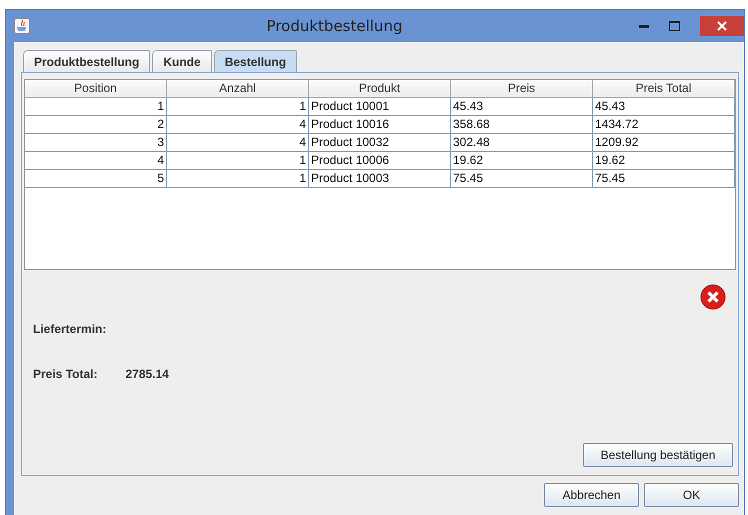 This screenshot has width=748, height=515. Describe the element at coordinates (22, 26) in the screenshot. I see `app-icon` at that location.